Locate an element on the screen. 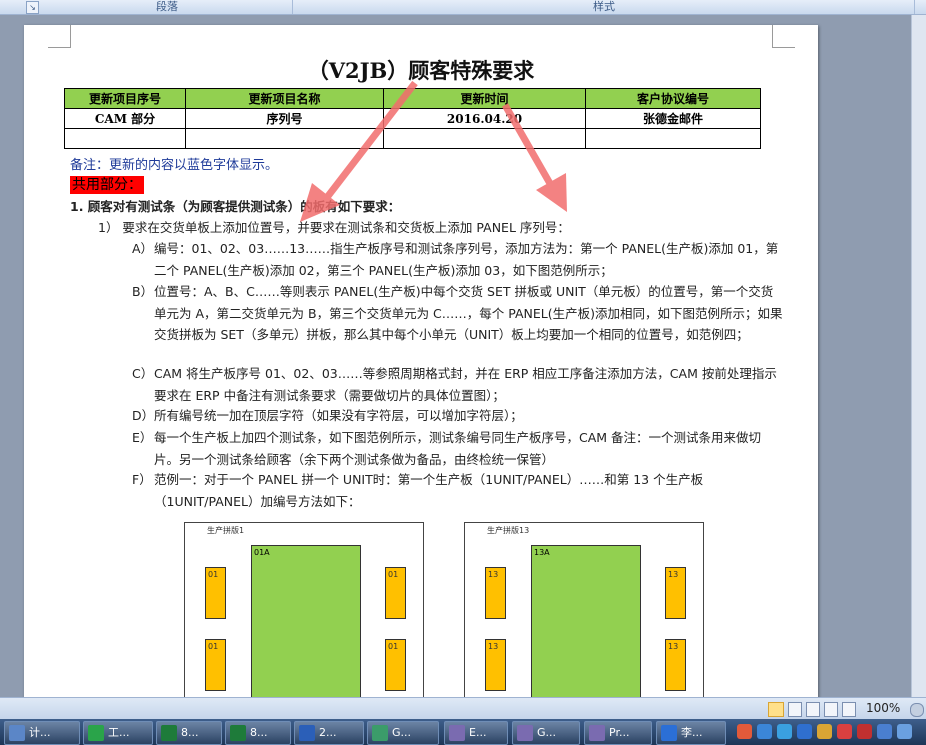  draft-view-icon is located at coordinates (849, 709).